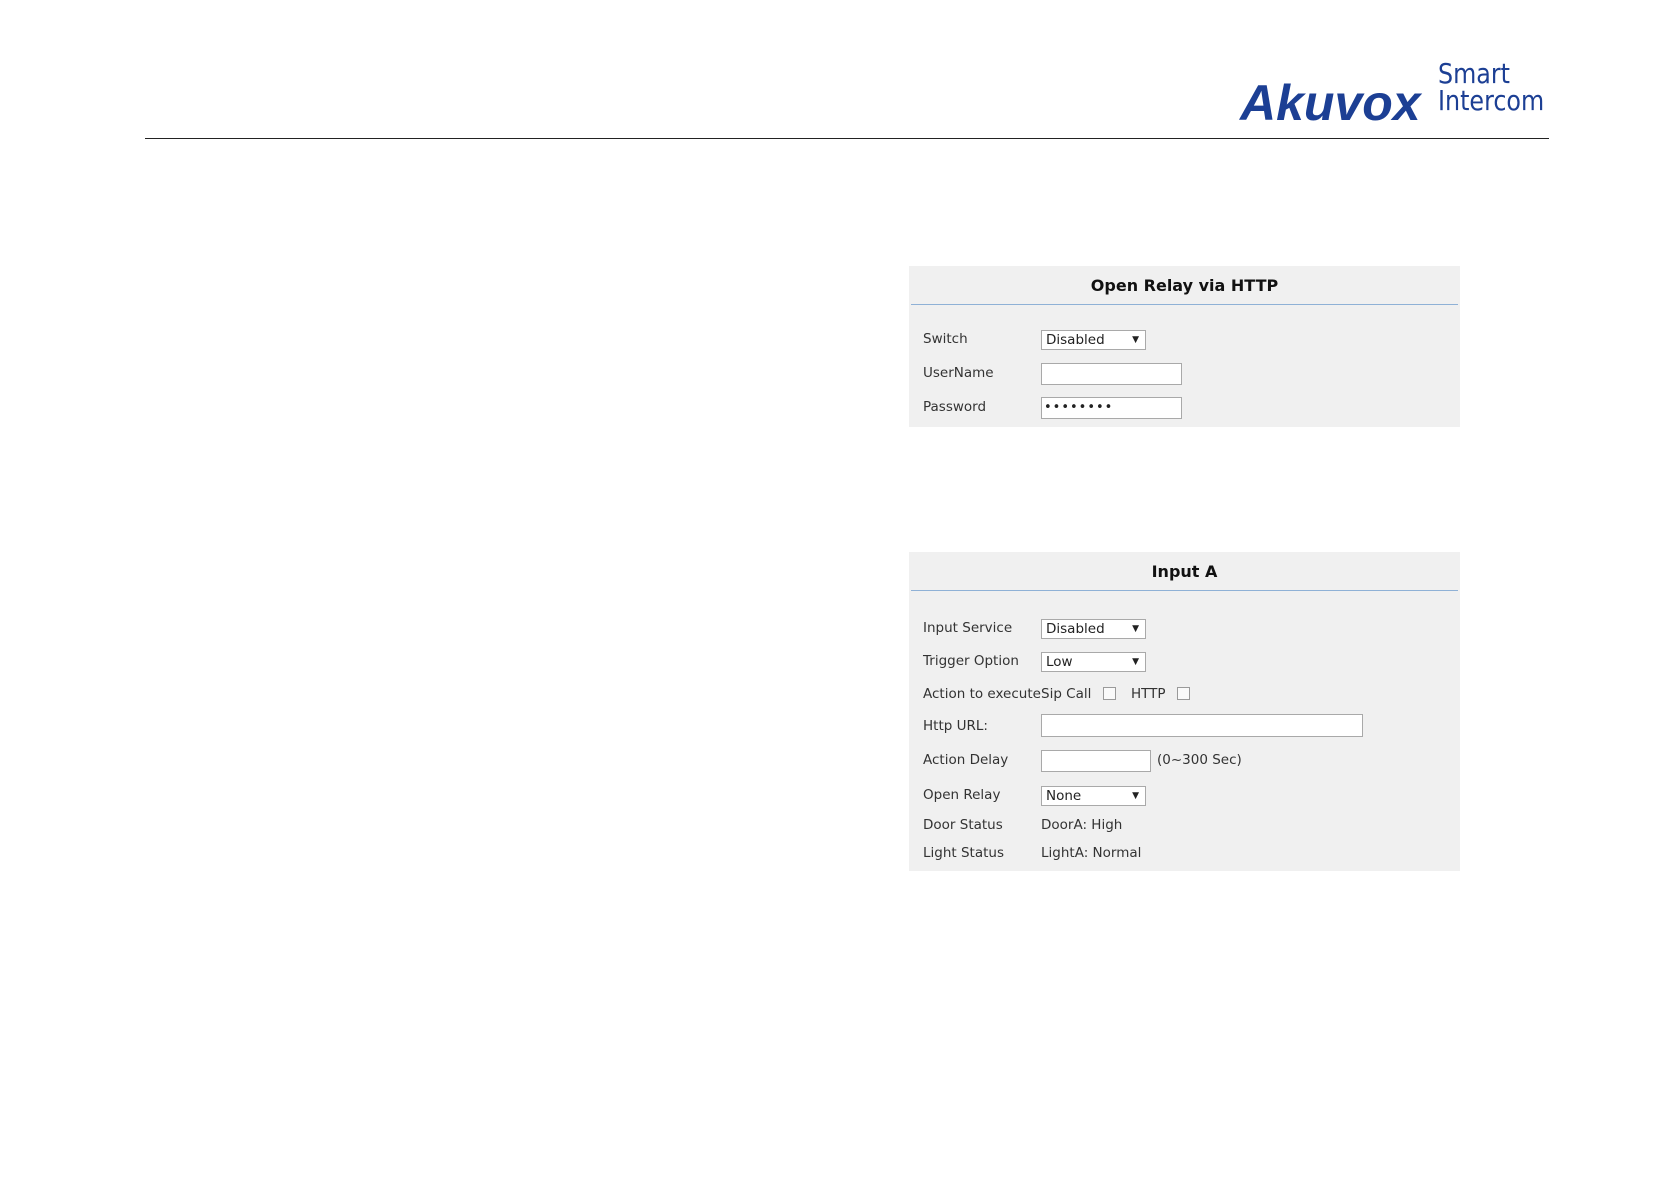  Describe the element at coordinates (1330, 103) in the screenshot. I see `logo-wordmark: Akuvox` at that location.